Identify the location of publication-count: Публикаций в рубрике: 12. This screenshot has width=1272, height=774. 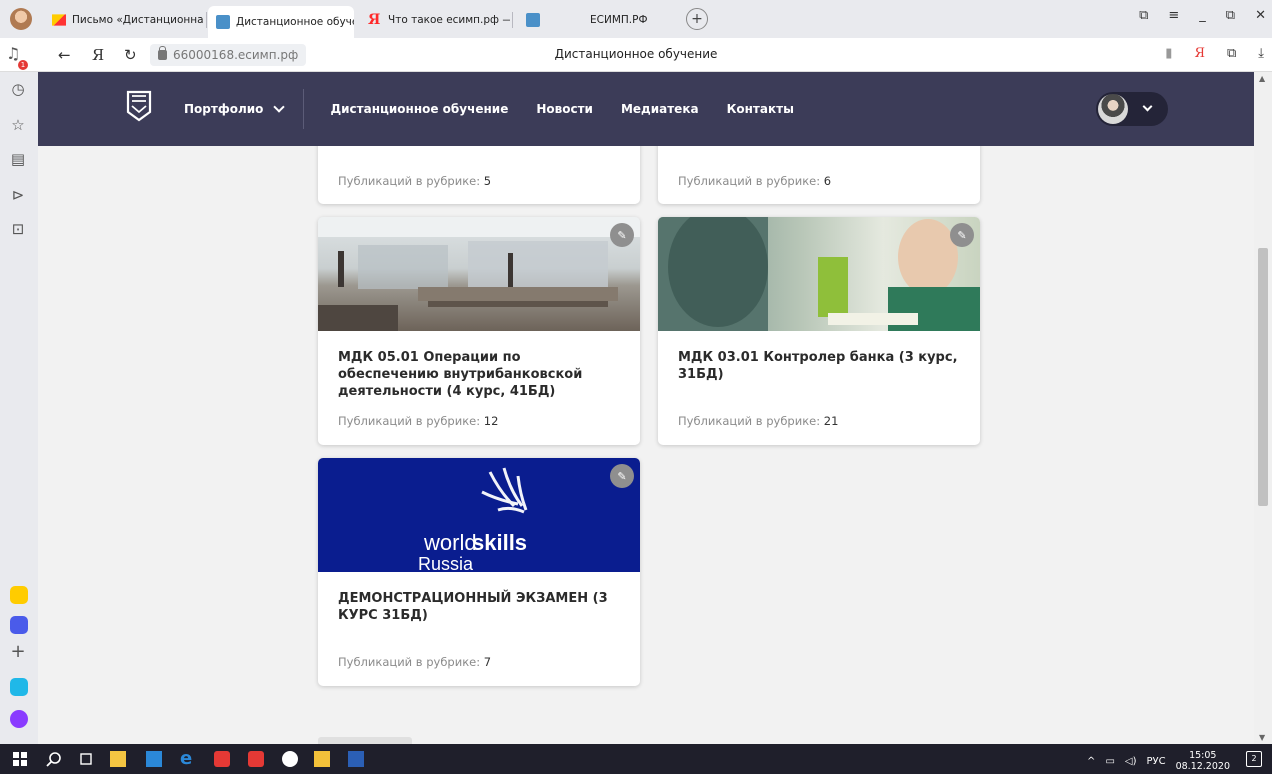
(418, 421).